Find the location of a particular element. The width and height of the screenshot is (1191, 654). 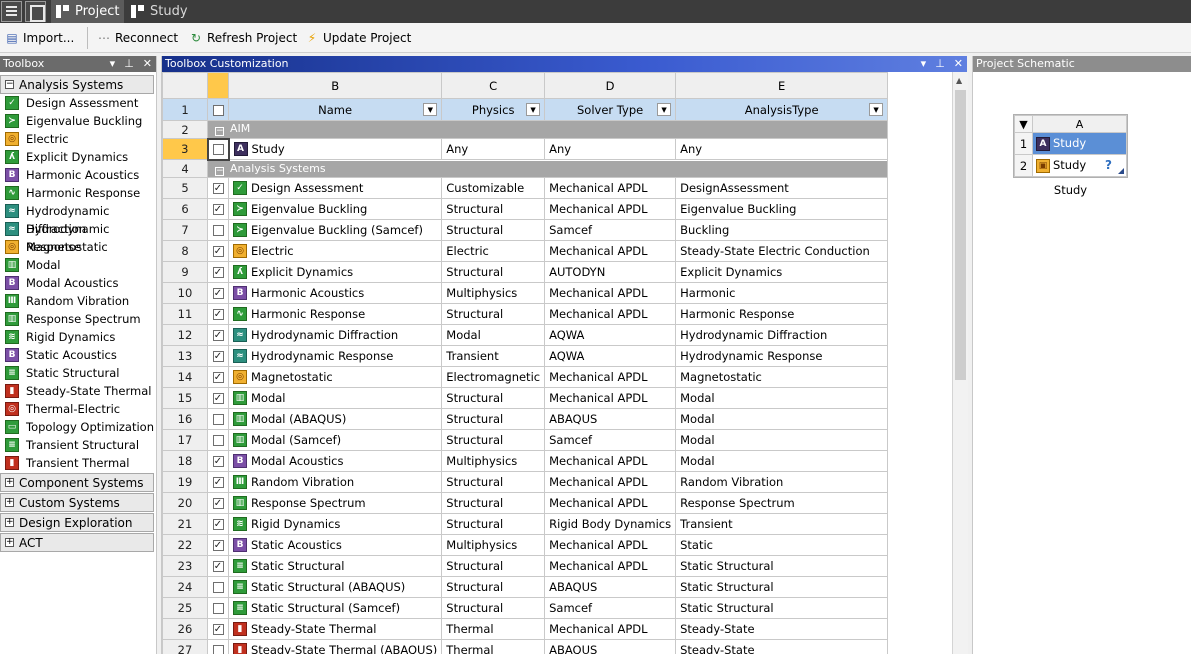

solver-type-cell: Rigid Body Dynamics is located at coordinates (610, 524).